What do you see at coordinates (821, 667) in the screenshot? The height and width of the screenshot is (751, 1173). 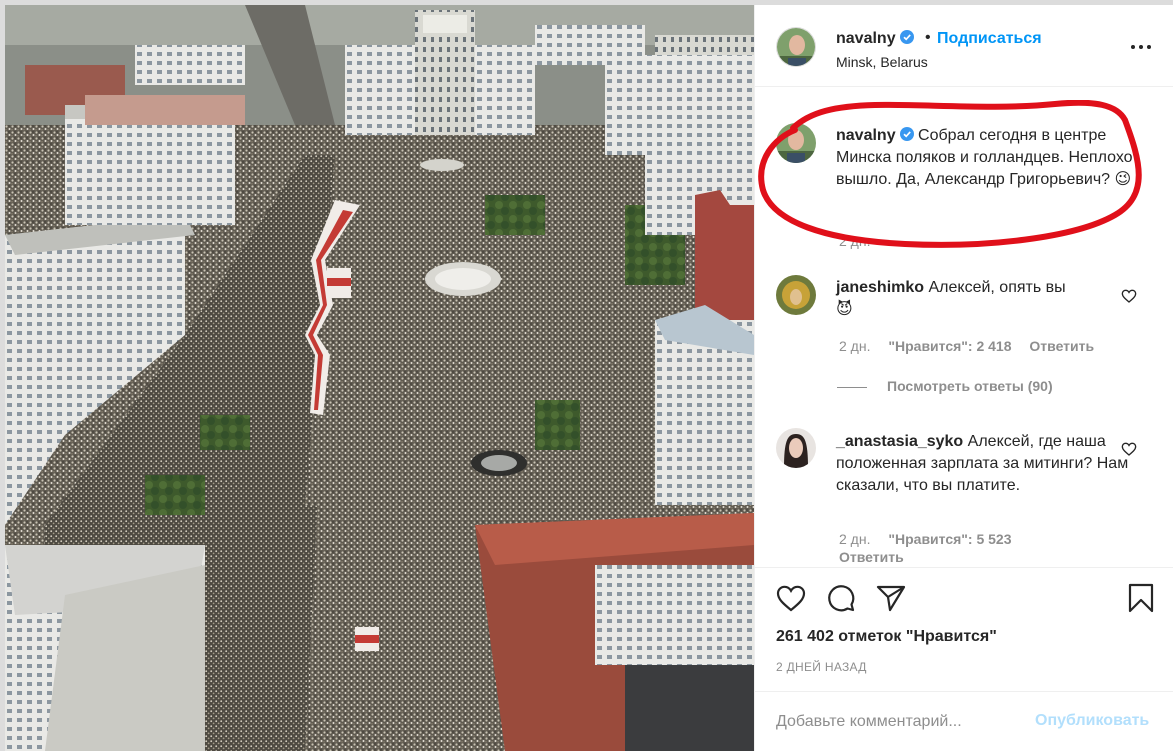 I see `post-date: 2 ДНЕЙ НАЗАД` at bounding box center [821, 667].